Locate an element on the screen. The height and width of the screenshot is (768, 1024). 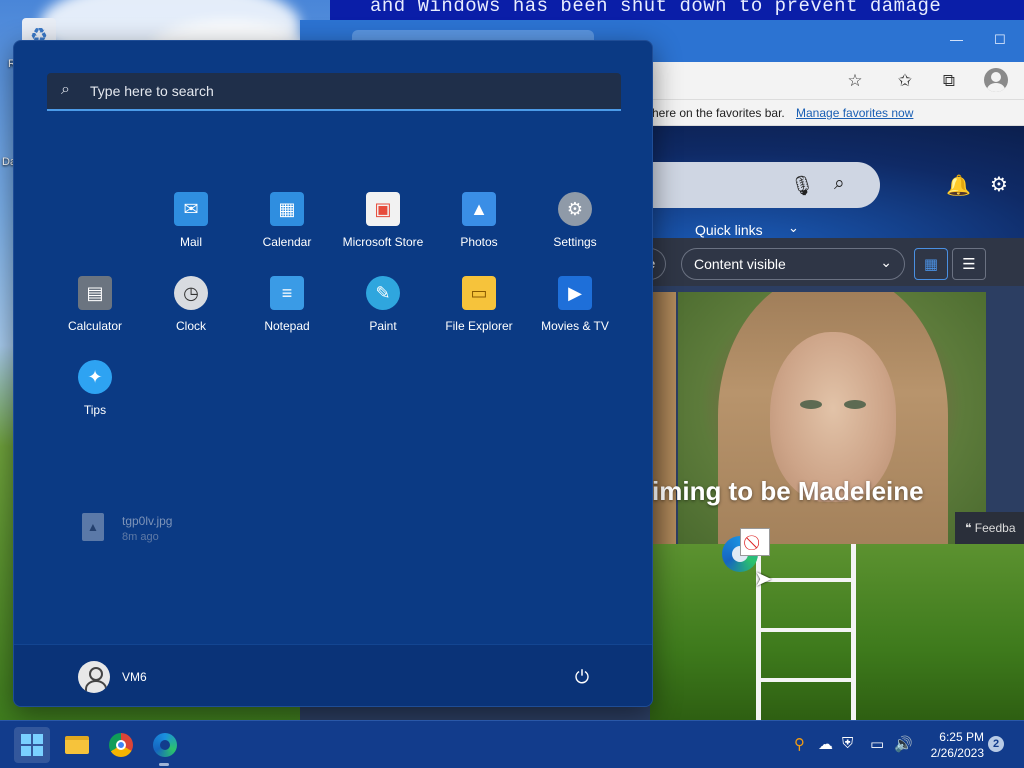
dropdown-value: Content visible is located at coordinates (740, 264).